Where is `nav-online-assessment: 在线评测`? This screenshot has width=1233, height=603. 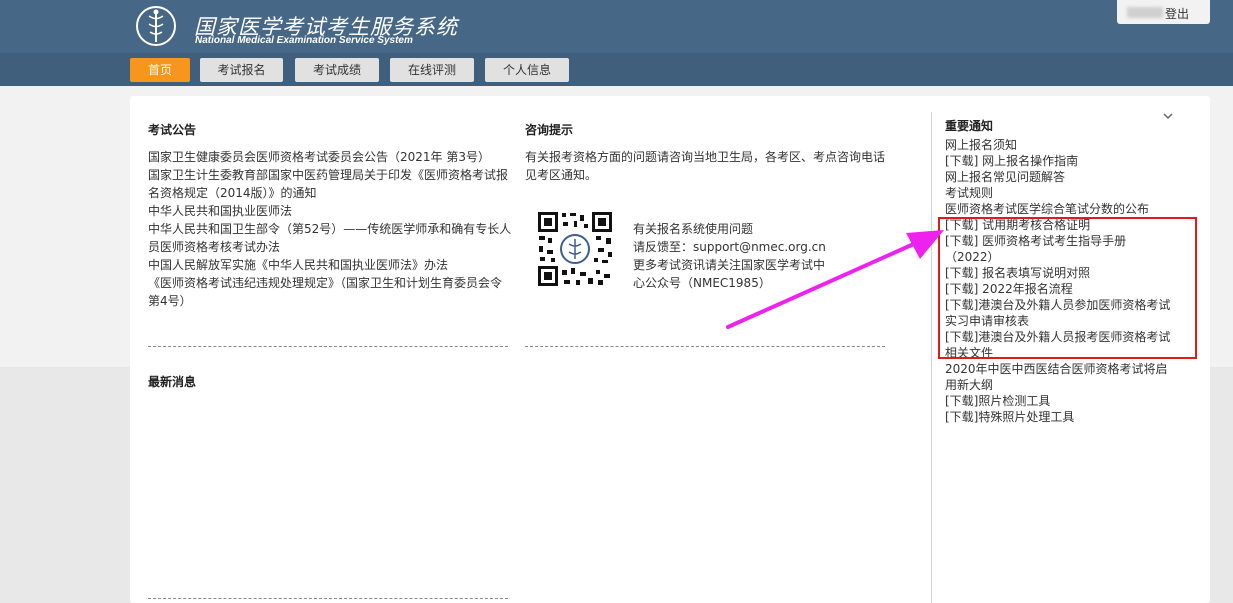
nav-online-assessment: 在线评测 is located at coordinates (432, 70).